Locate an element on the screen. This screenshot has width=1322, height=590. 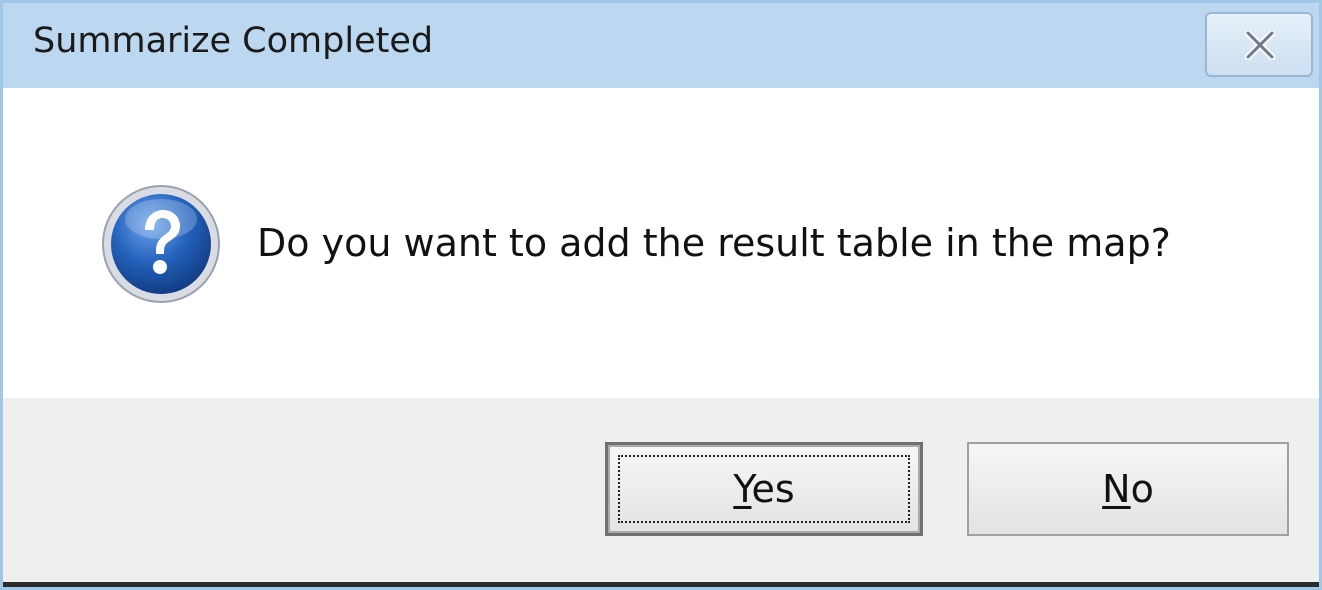
yes-button: Yes is located at coordinates (764, 489).